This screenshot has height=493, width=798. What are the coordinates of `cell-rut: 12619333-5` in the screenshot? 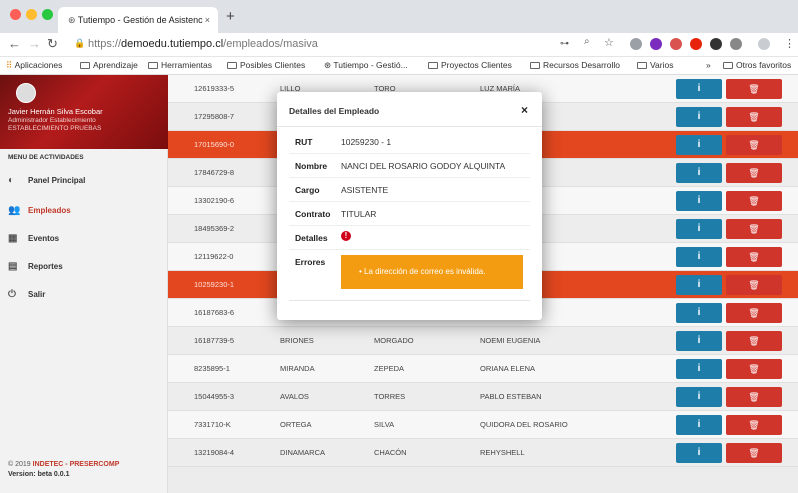 It's located at (214, 88).